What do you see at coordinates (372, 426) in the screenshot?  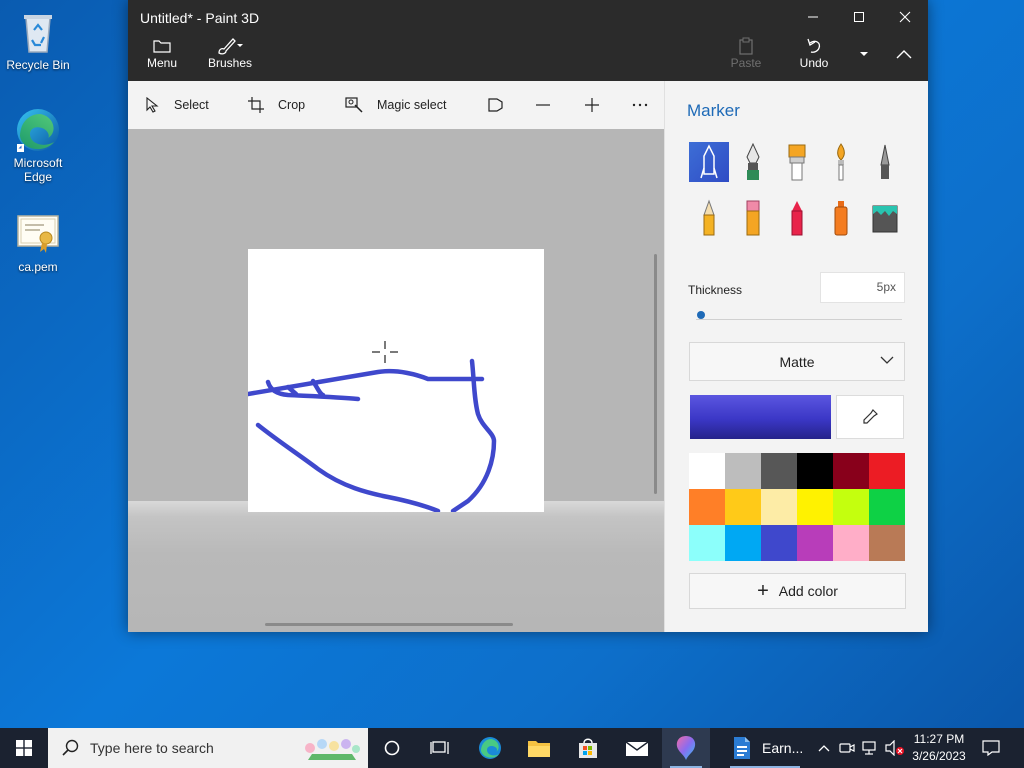 I see `drawing-strokes` at bounding box center [372, 426].